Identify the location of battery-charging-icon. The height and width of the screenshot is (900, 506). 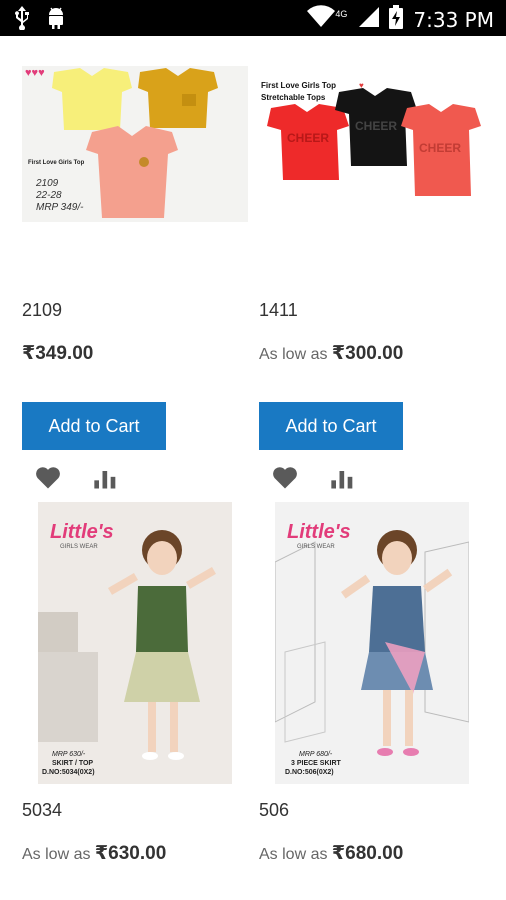
(396, 19).